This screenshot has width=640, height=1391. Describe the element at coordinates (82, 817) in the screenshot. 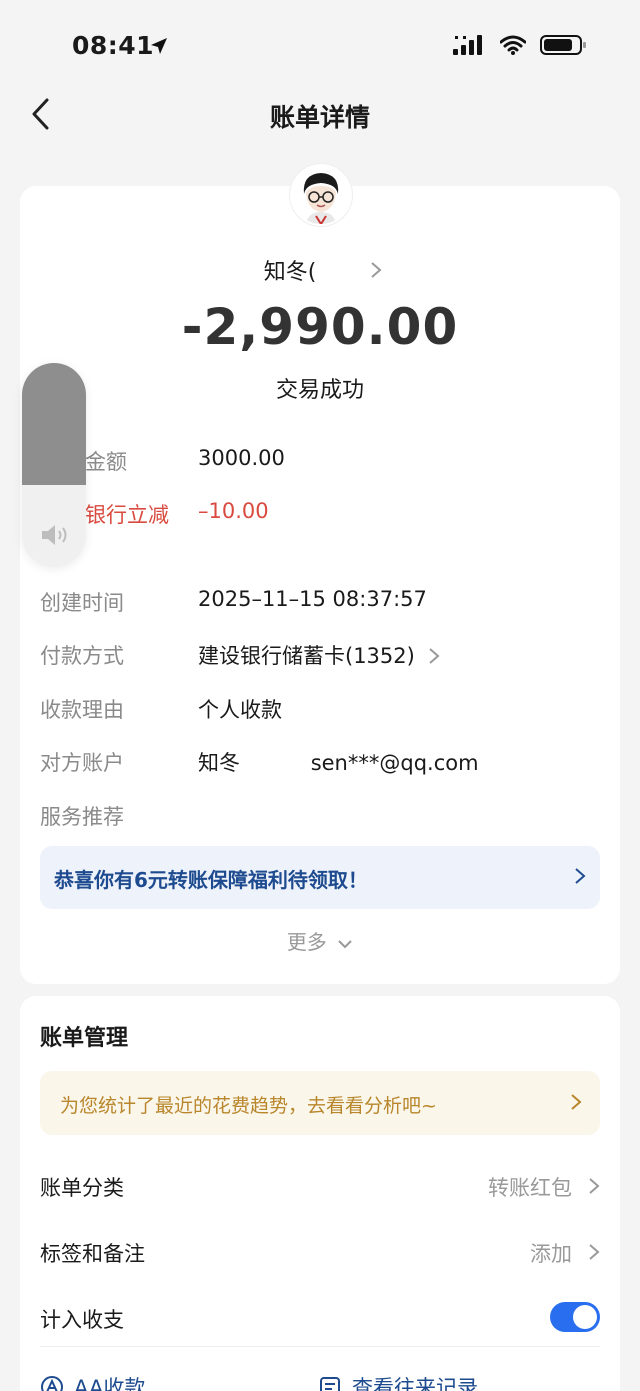

I see `detail-label: 服务推荐` at that location.